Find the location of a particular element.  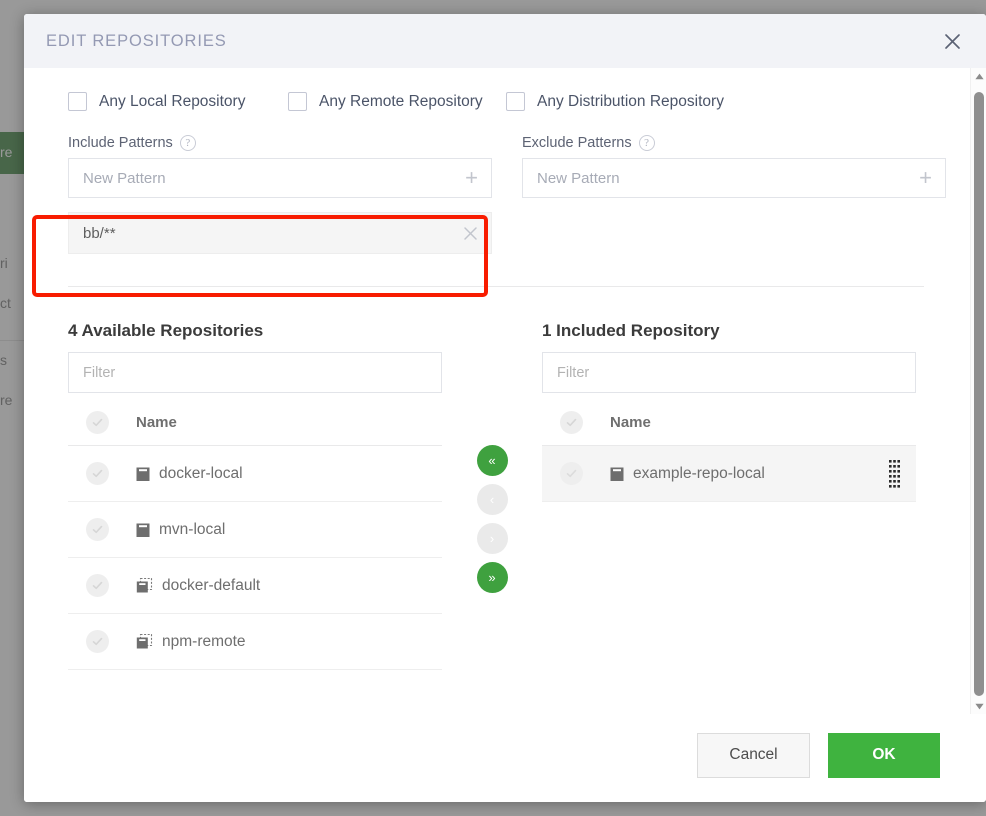

checkbox-any-distribution-repository: Any Distribution Repository is located at coordinates (615, 101).